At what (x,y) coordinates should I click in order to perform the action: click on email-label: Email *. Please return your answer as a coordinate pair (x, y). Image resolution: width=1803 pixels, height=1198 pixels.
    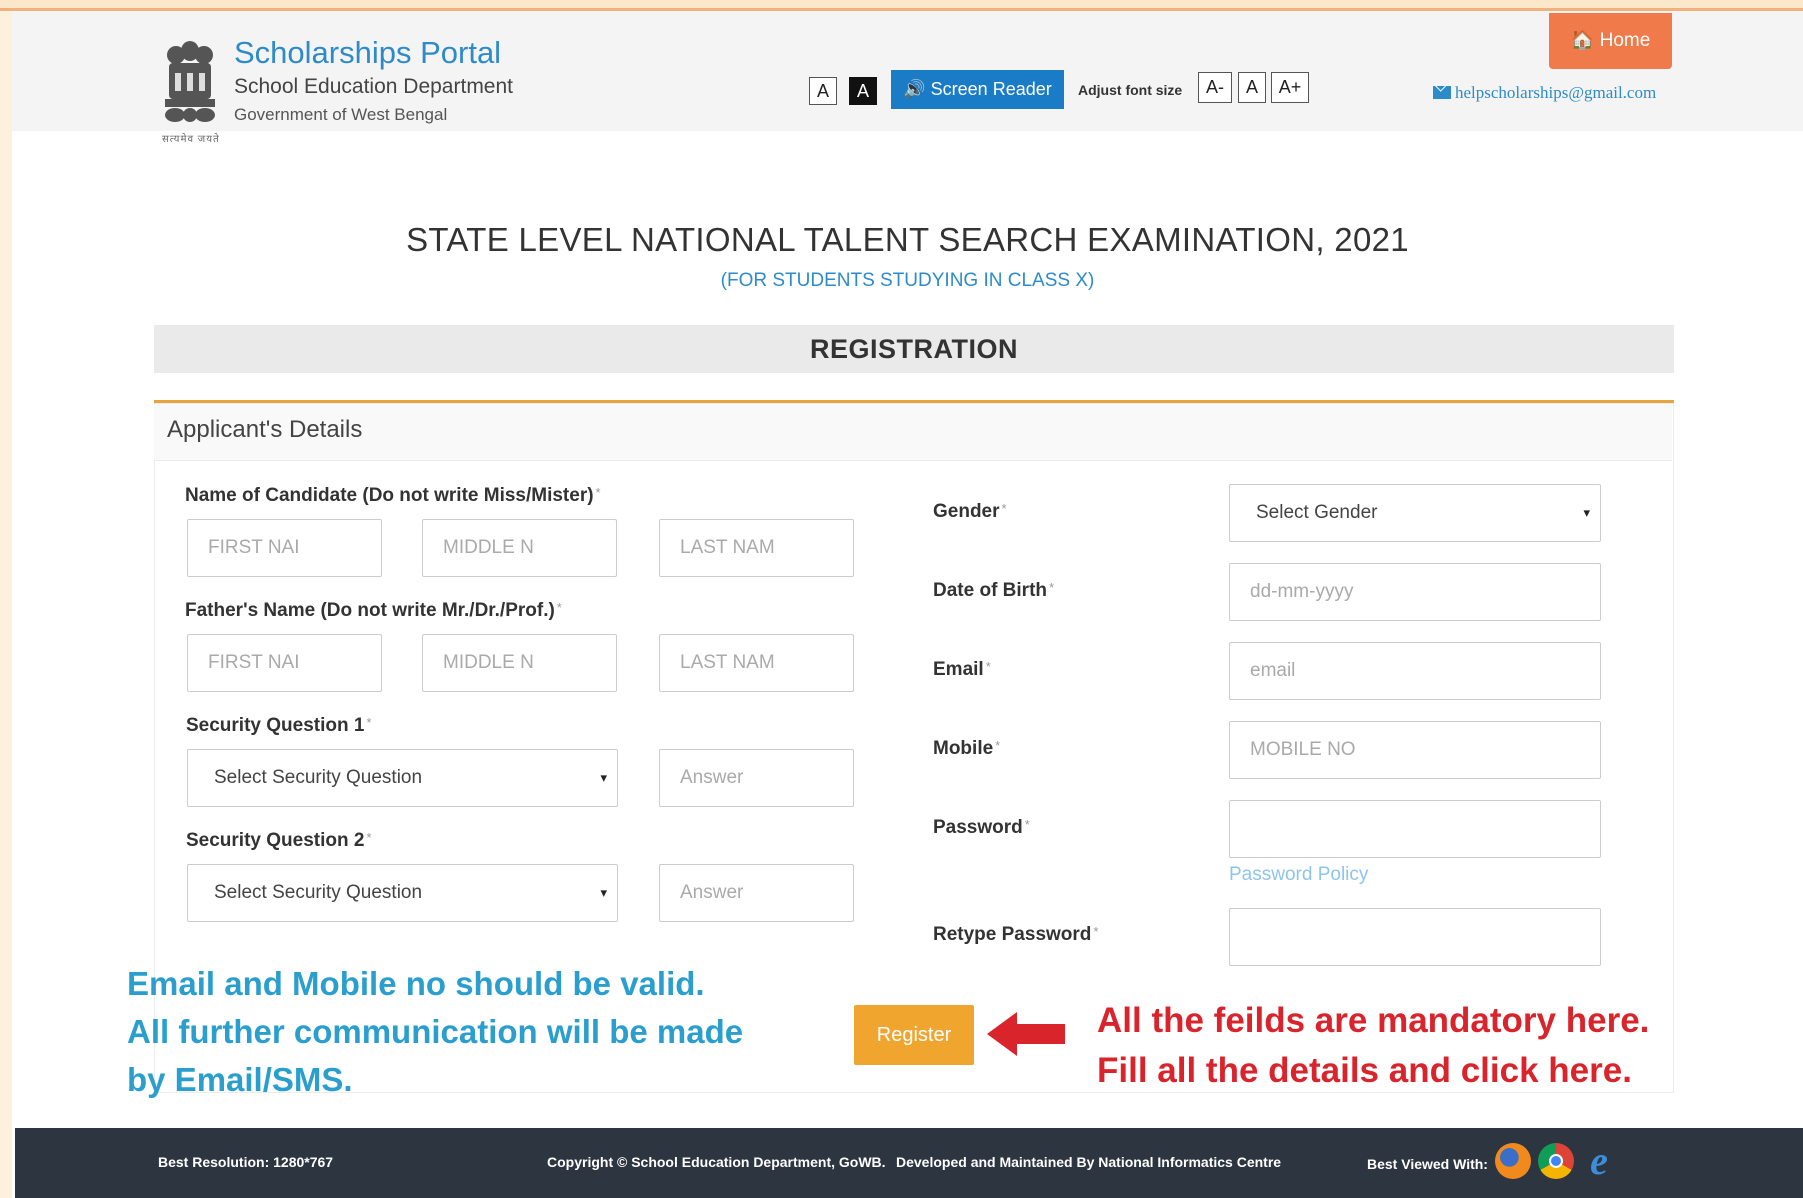
    Looking at the image, I should click on (962, 669).